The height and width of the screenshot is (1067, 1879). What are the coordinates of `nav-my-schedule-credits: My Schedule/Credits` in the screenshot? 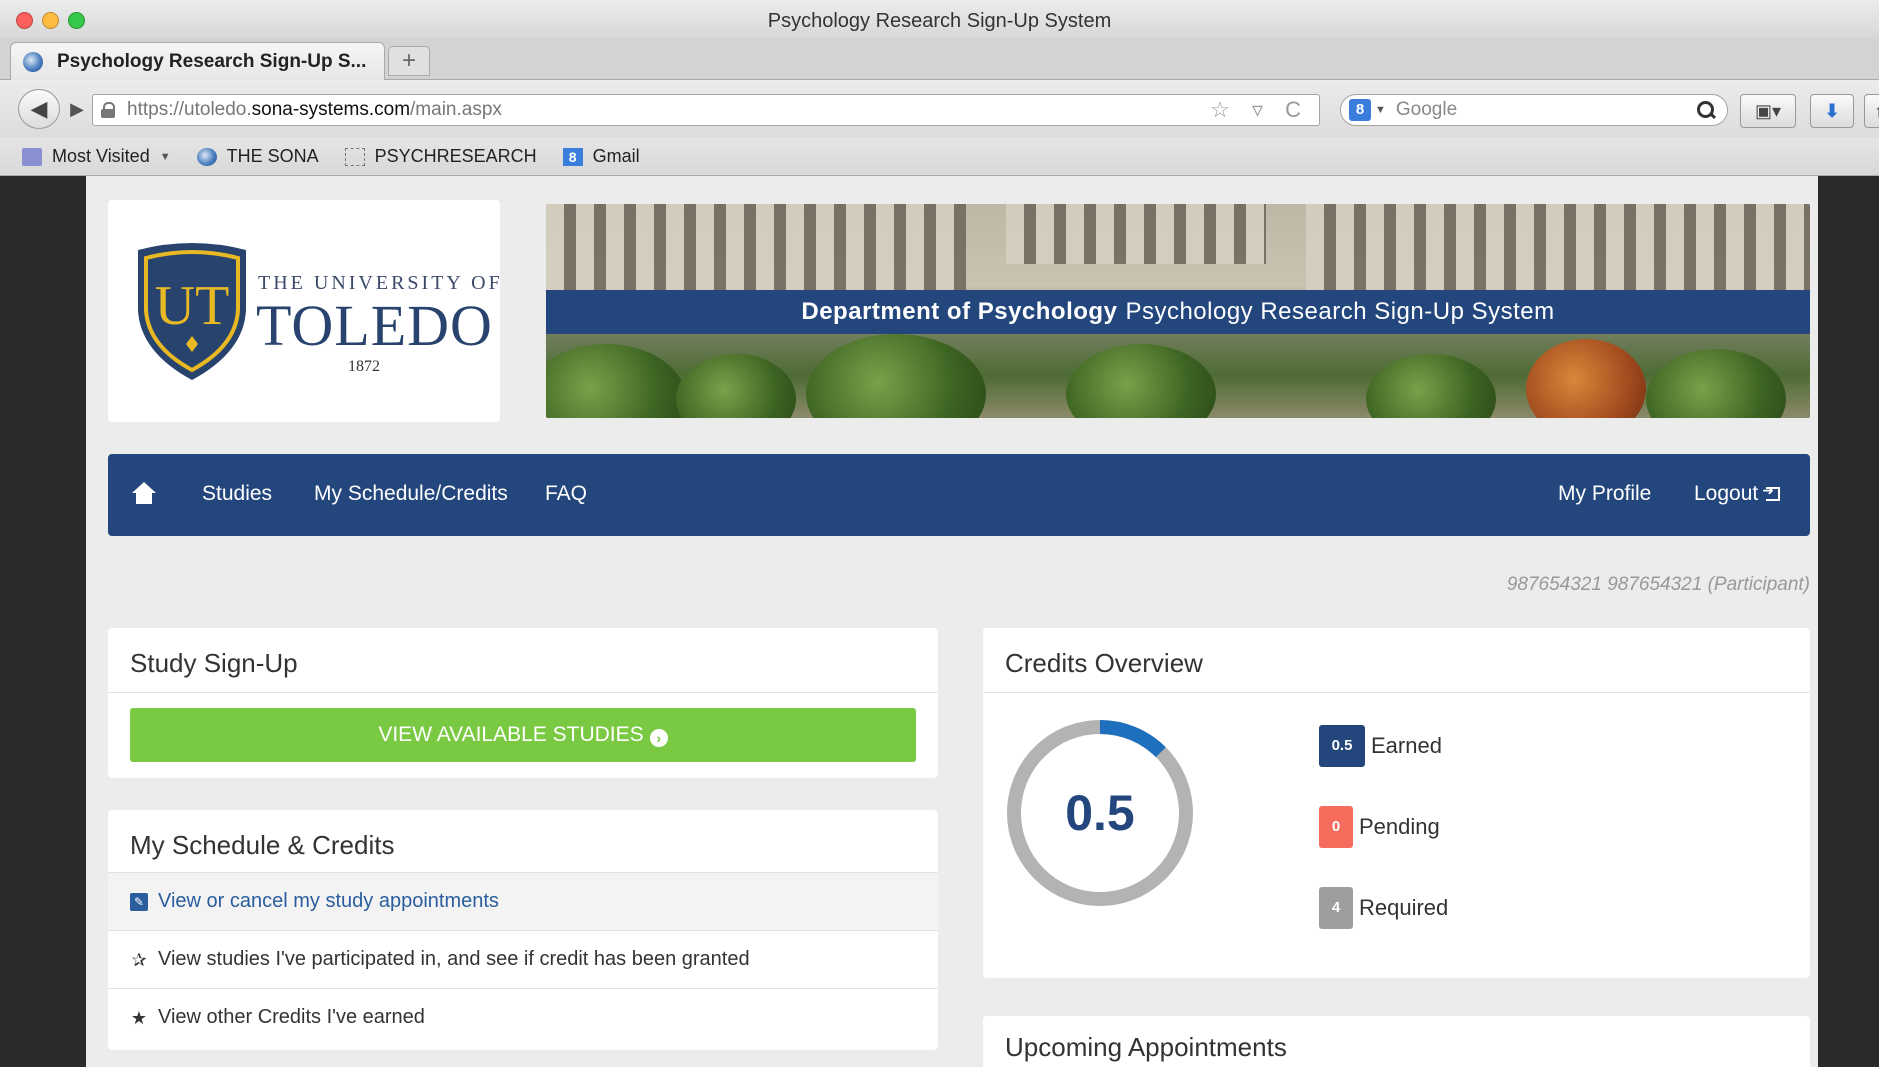 It's located at (411, 494).